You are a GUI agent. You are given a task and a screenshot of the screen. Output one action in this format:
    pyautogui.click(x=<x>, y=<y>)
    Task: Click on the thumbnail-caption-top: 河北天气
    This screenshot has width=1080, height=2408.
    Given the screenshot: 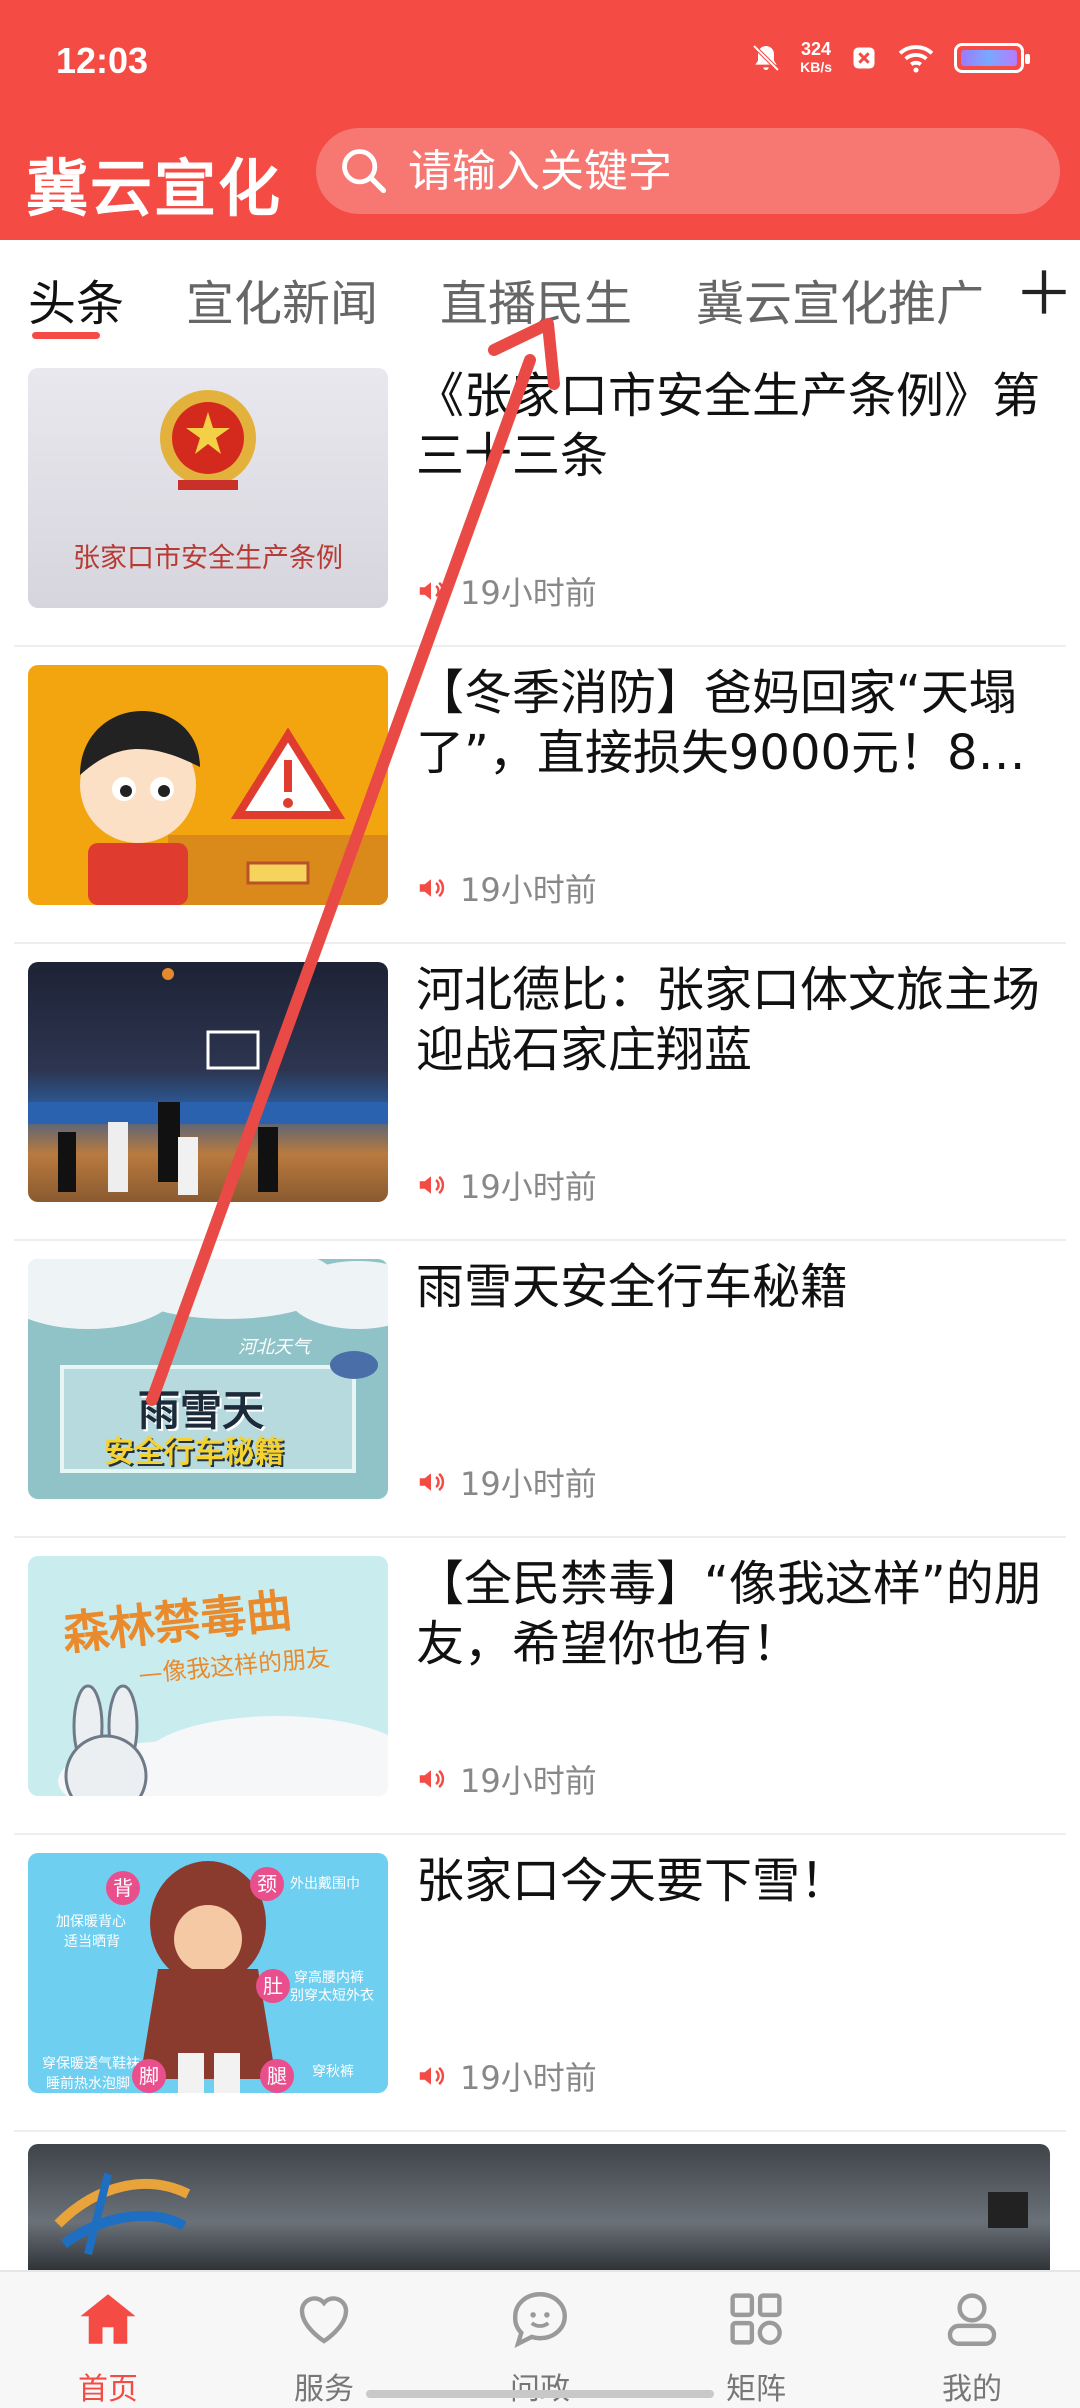 What is the action you would take?
    pyautogui.click(x=274, y=1347)
    